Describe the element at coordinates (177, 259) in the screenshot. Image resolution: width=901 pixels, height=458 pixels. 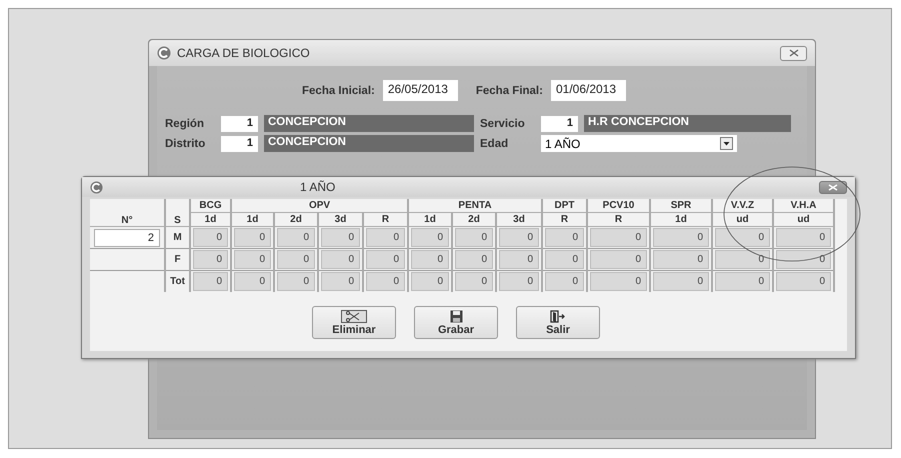
I see `row-label: F` at that location.